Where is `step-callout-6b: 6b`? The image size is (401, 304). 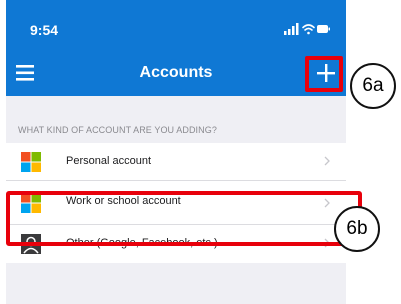
step-callout-6b: 6b is located at coordinates (357, 229).